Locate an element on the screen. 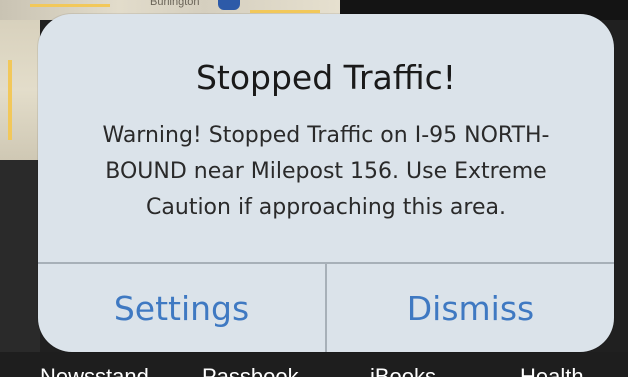 This screenshot has height=377, width=628. settings-button: Settings is located at coordinates (181, 308).